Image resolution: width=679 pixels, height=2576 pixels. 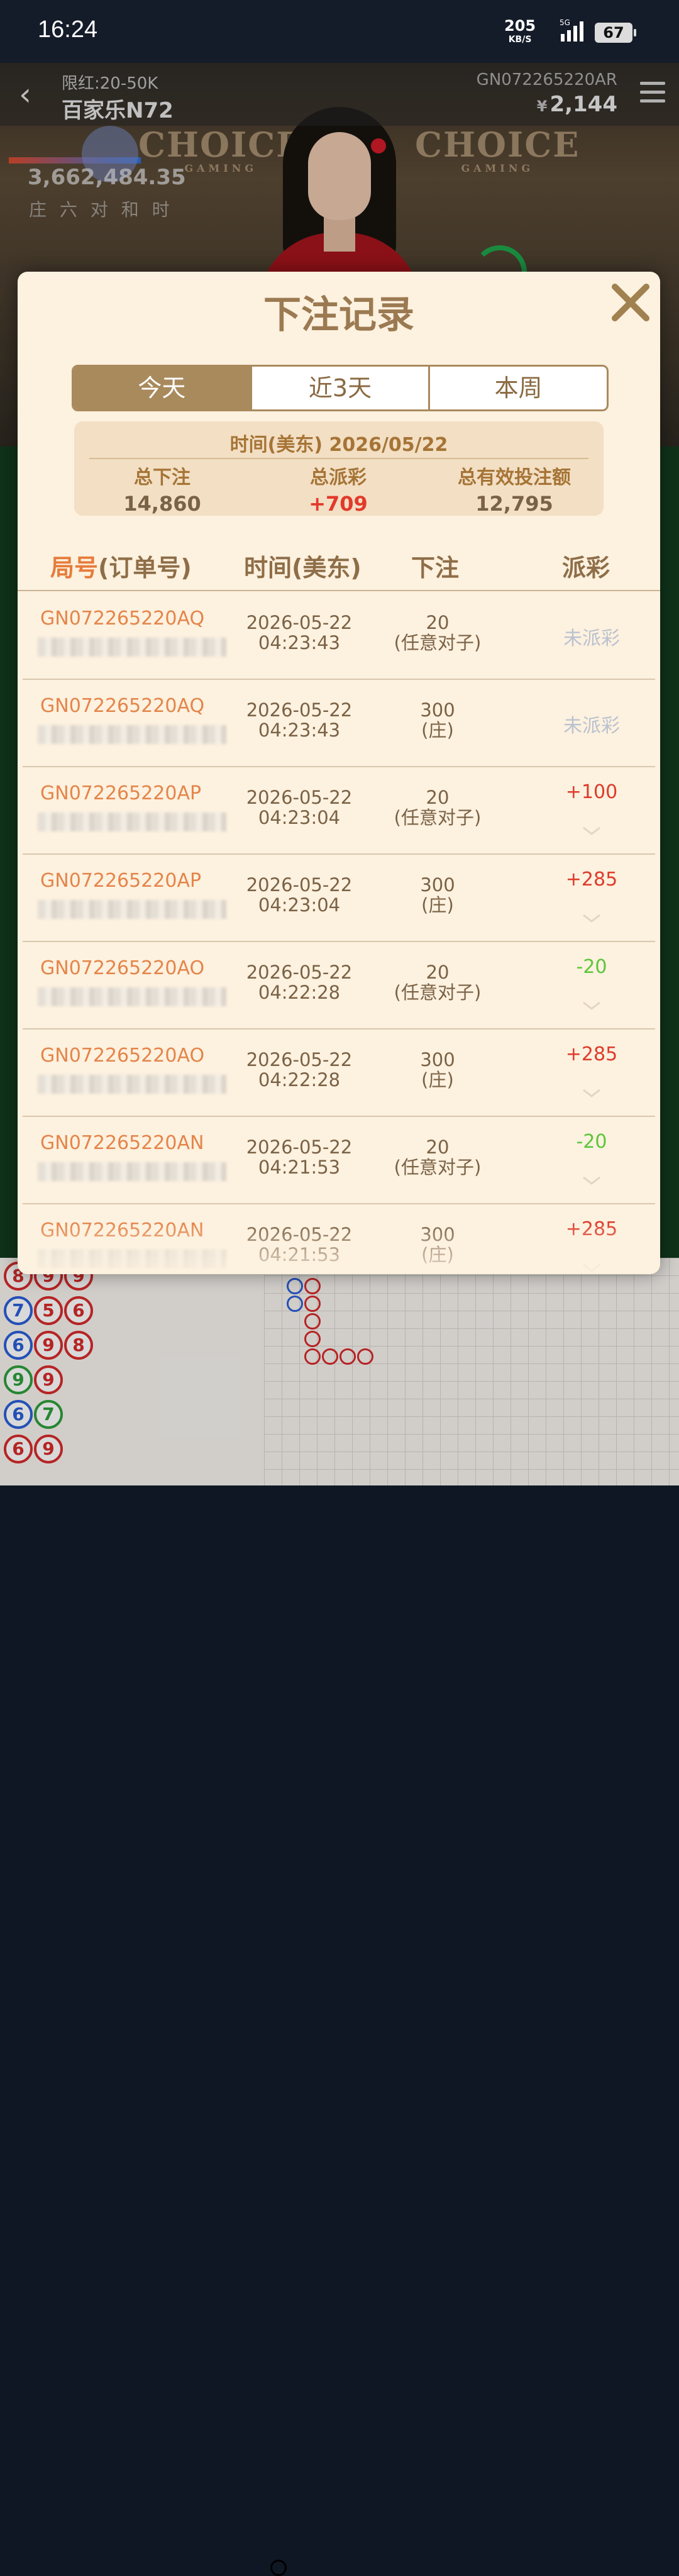 I want to click on total-payout-label: 总派彩, so click(x=338, y=478).